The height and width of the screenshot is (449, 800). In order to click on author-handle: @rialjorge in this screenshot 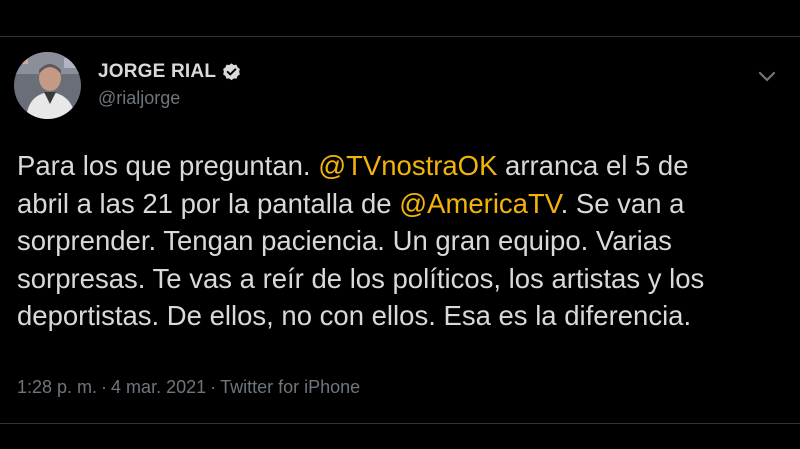, I will do `click(170, 98)`.